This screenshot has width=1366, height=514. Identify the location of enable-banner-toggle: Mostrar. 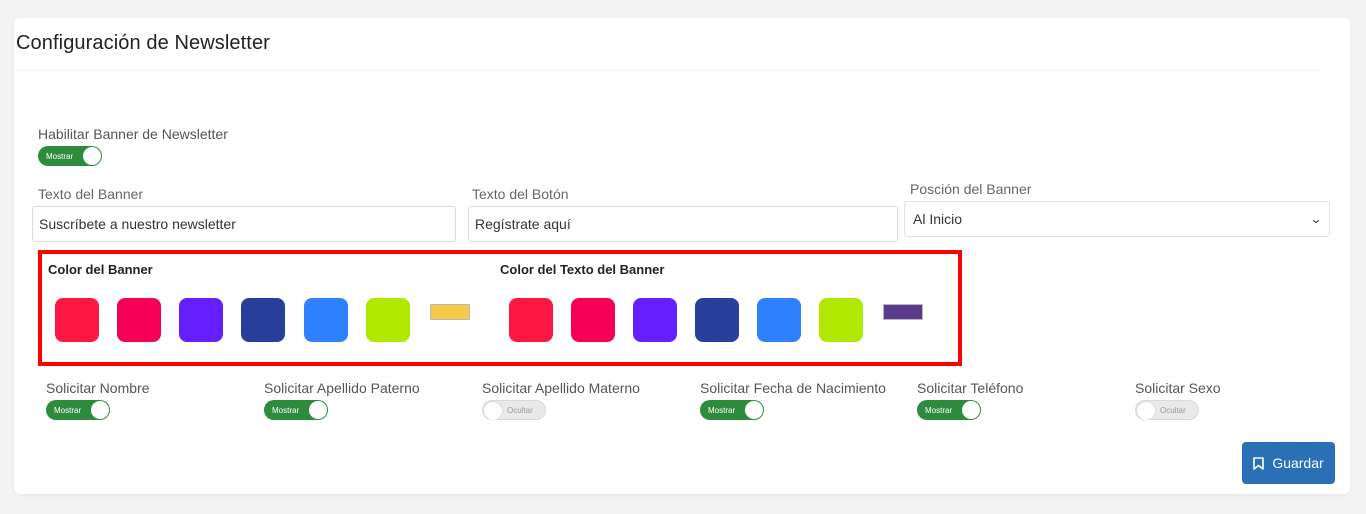
(70, 156).